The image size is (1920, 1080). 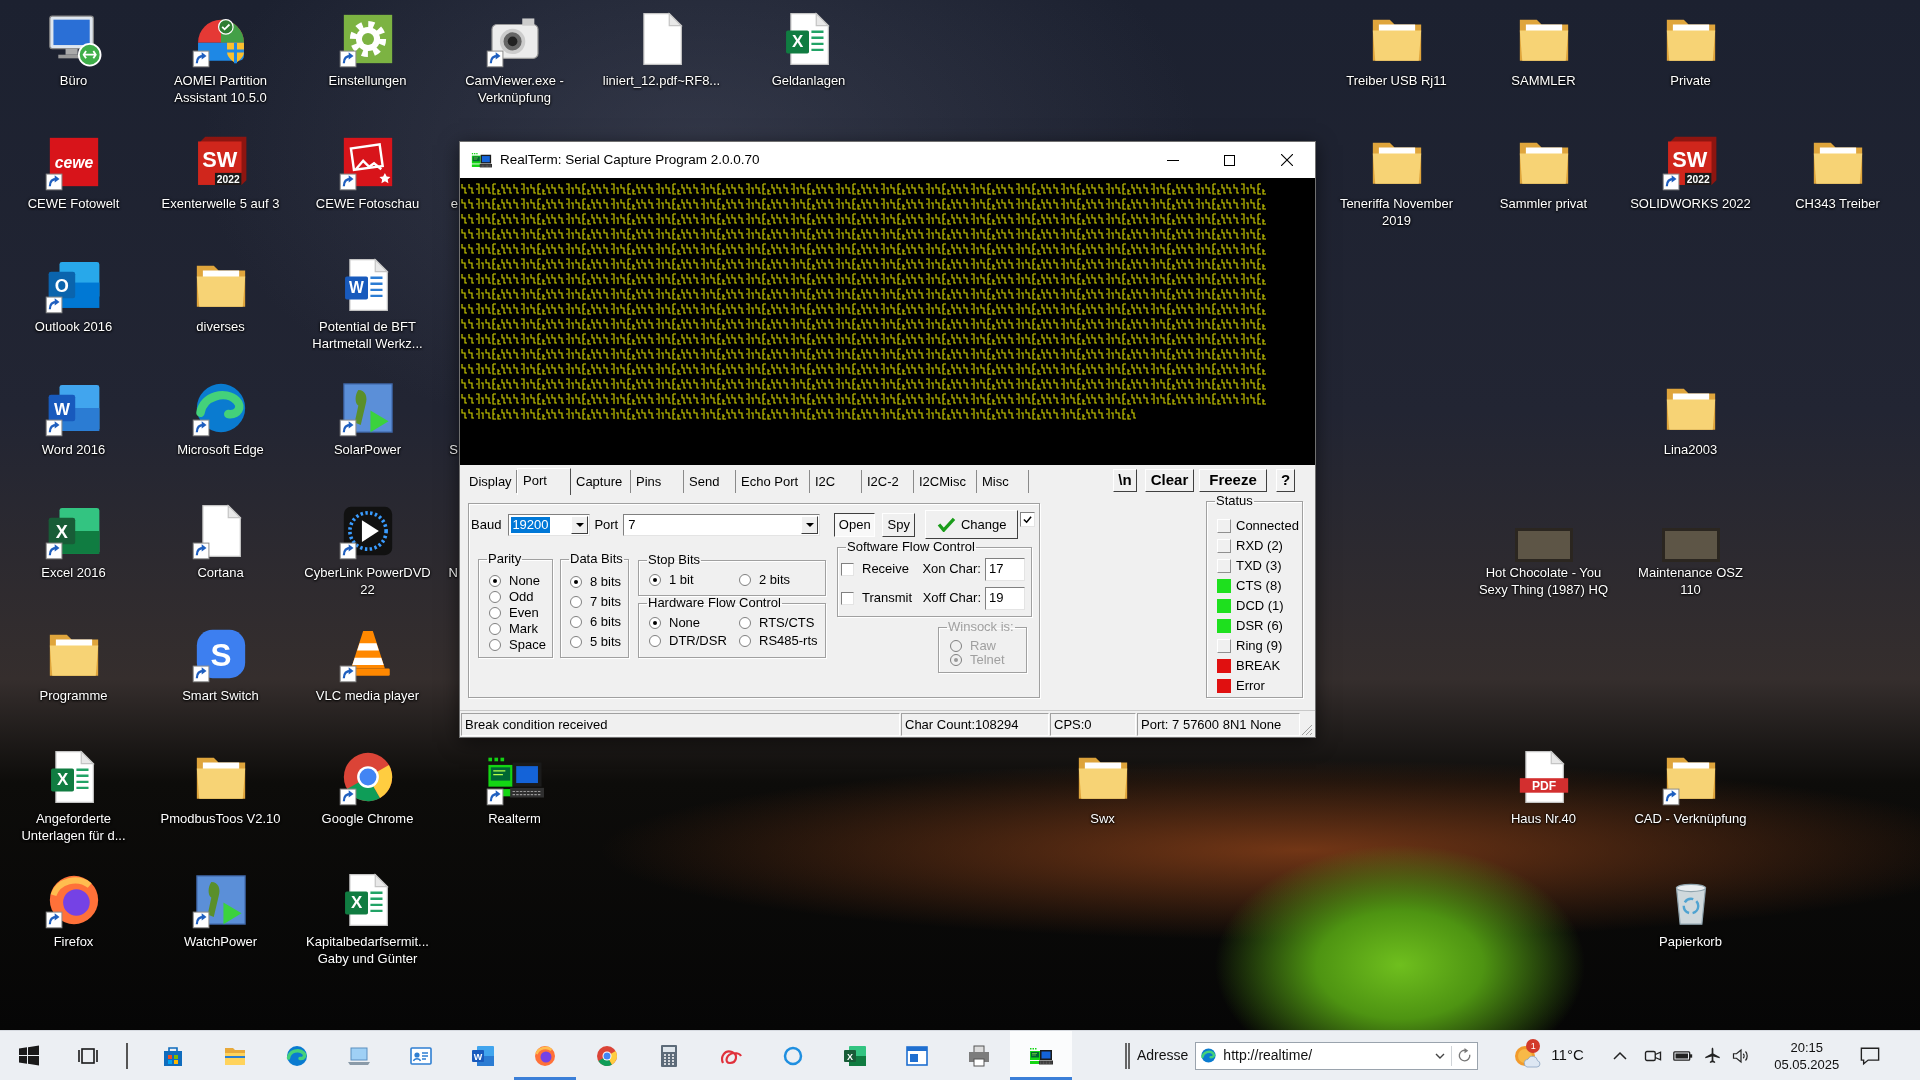 What do you see at coordinates (544, 481) in the screenshot?
I see `tab: Port` at bounding box center [544, 481].